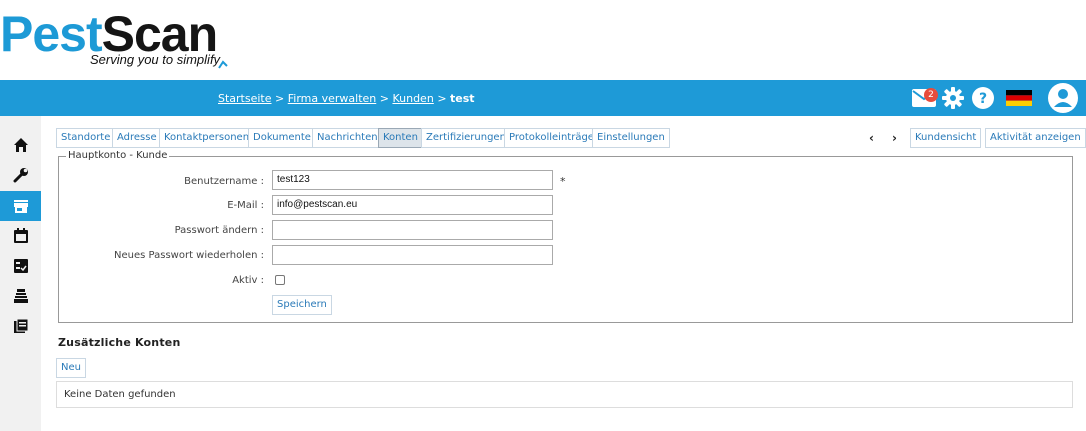 The width and height of the screenshot is (1086, 431). I want to click on calendar-icon, so click(20, 235).